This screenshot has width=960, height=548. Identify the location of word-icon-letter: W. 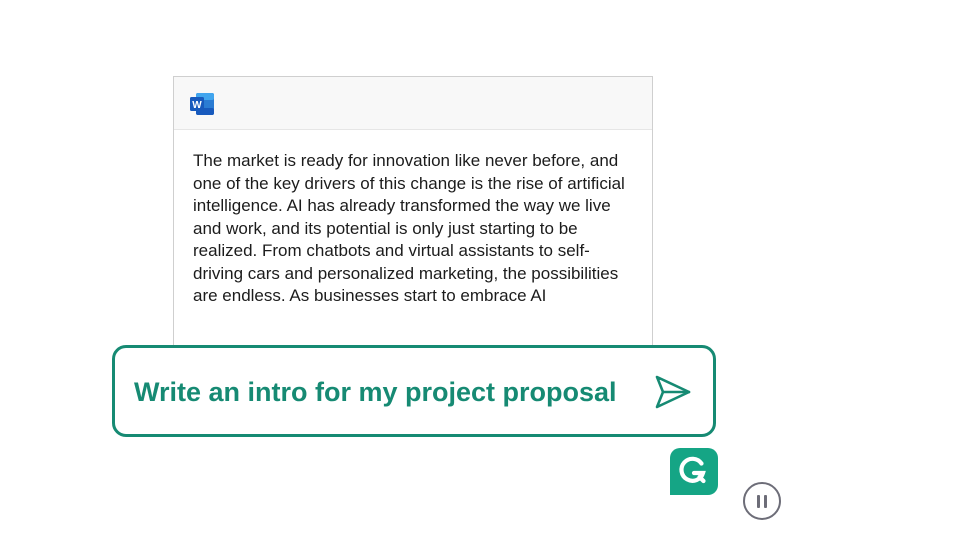
(197, 105).